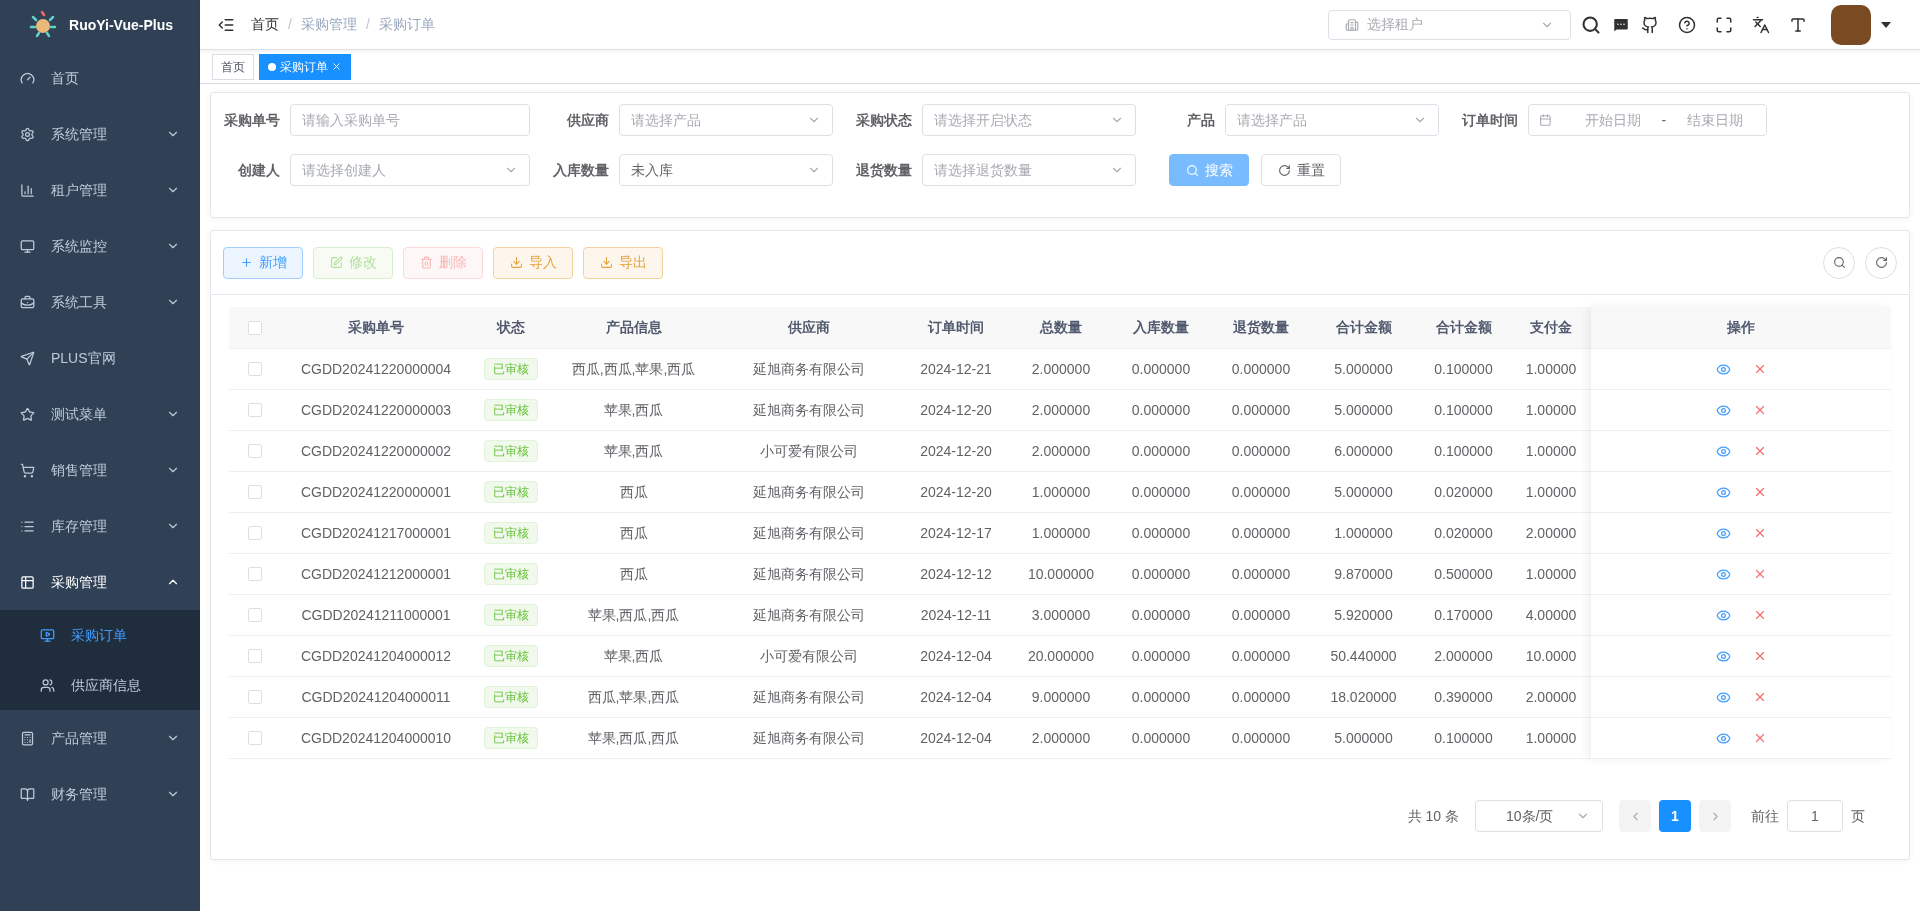 The height and width of the screenshot is (911, 1920). What do you see at coordinates (1551, 533) in the screenshot?
I see `table-cell-text: 2.00000` at bounding box center [1551, 533].